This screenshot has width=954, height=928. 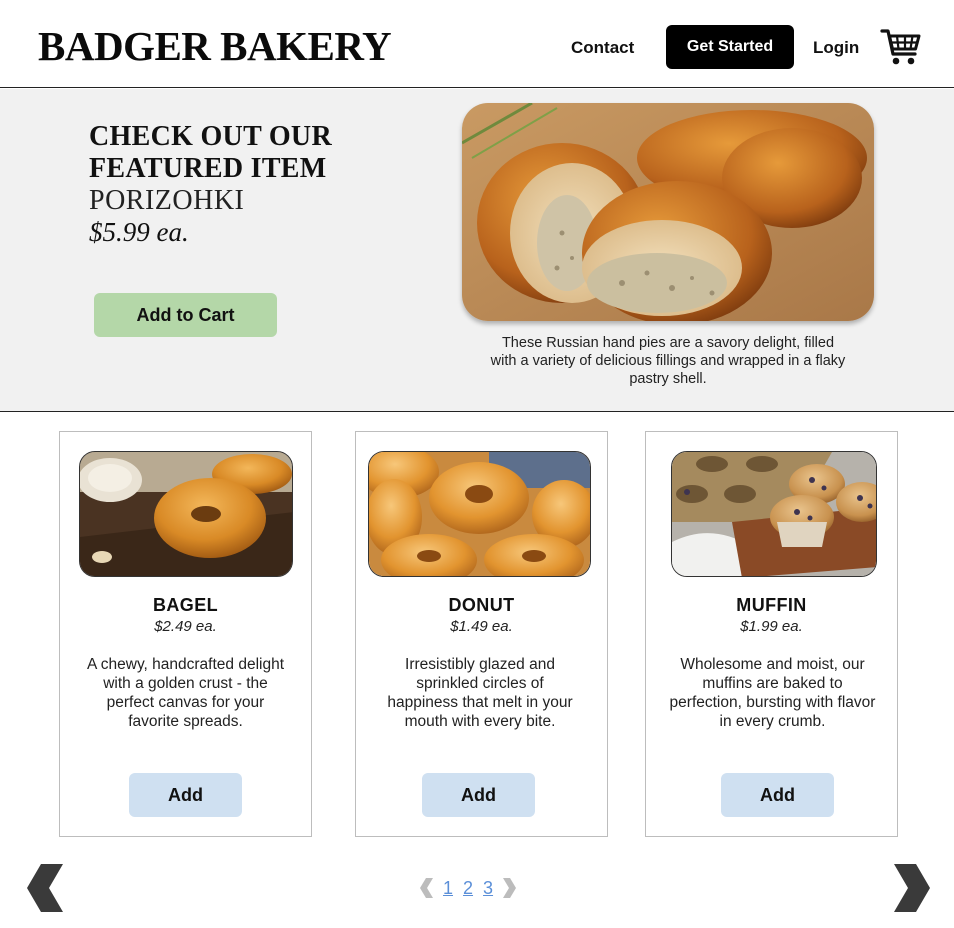 I want to click on chevron-right-icon, so click(x=911, y=888).